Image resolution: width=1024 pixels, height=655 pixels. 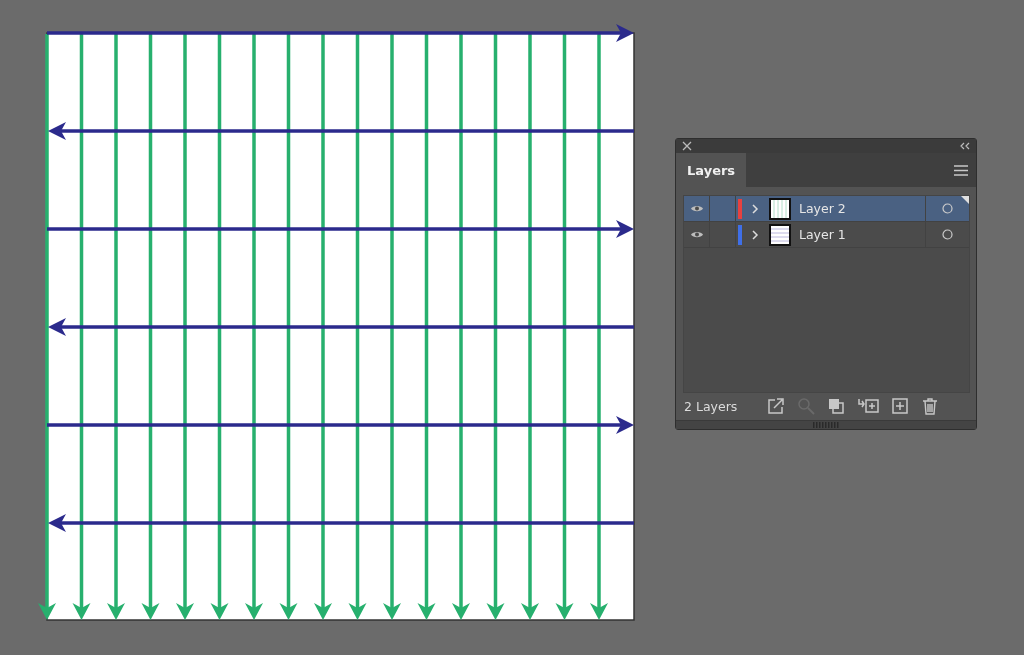 I want to click on add-icon, so click(x=900, y=406).